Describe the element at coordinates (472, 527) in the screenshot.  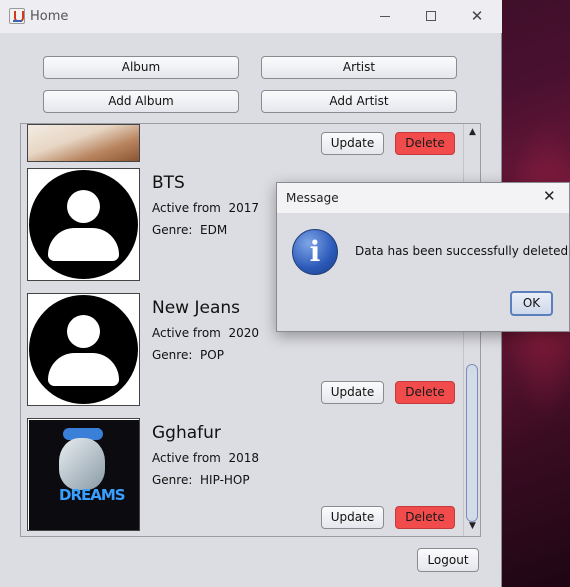
I see `scroll-down-icon: ▼` at that location.